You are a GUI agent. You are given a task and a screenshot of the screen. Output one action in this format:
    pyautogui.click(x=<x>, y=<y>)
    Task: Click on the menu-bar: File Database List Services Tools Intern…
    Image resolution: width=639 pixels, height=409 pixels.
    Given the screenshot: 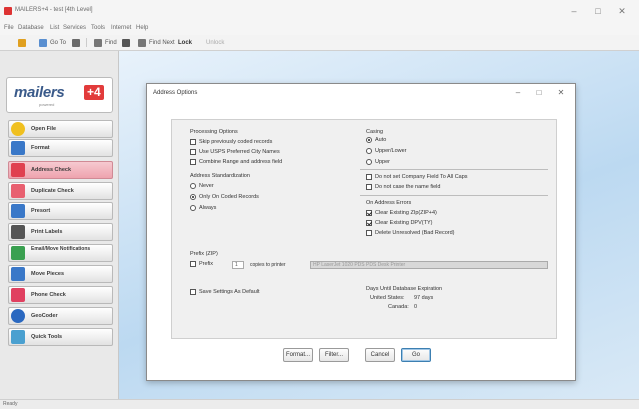 What is the action you would take?
    pyautogui.click(x=319, y=28)
    